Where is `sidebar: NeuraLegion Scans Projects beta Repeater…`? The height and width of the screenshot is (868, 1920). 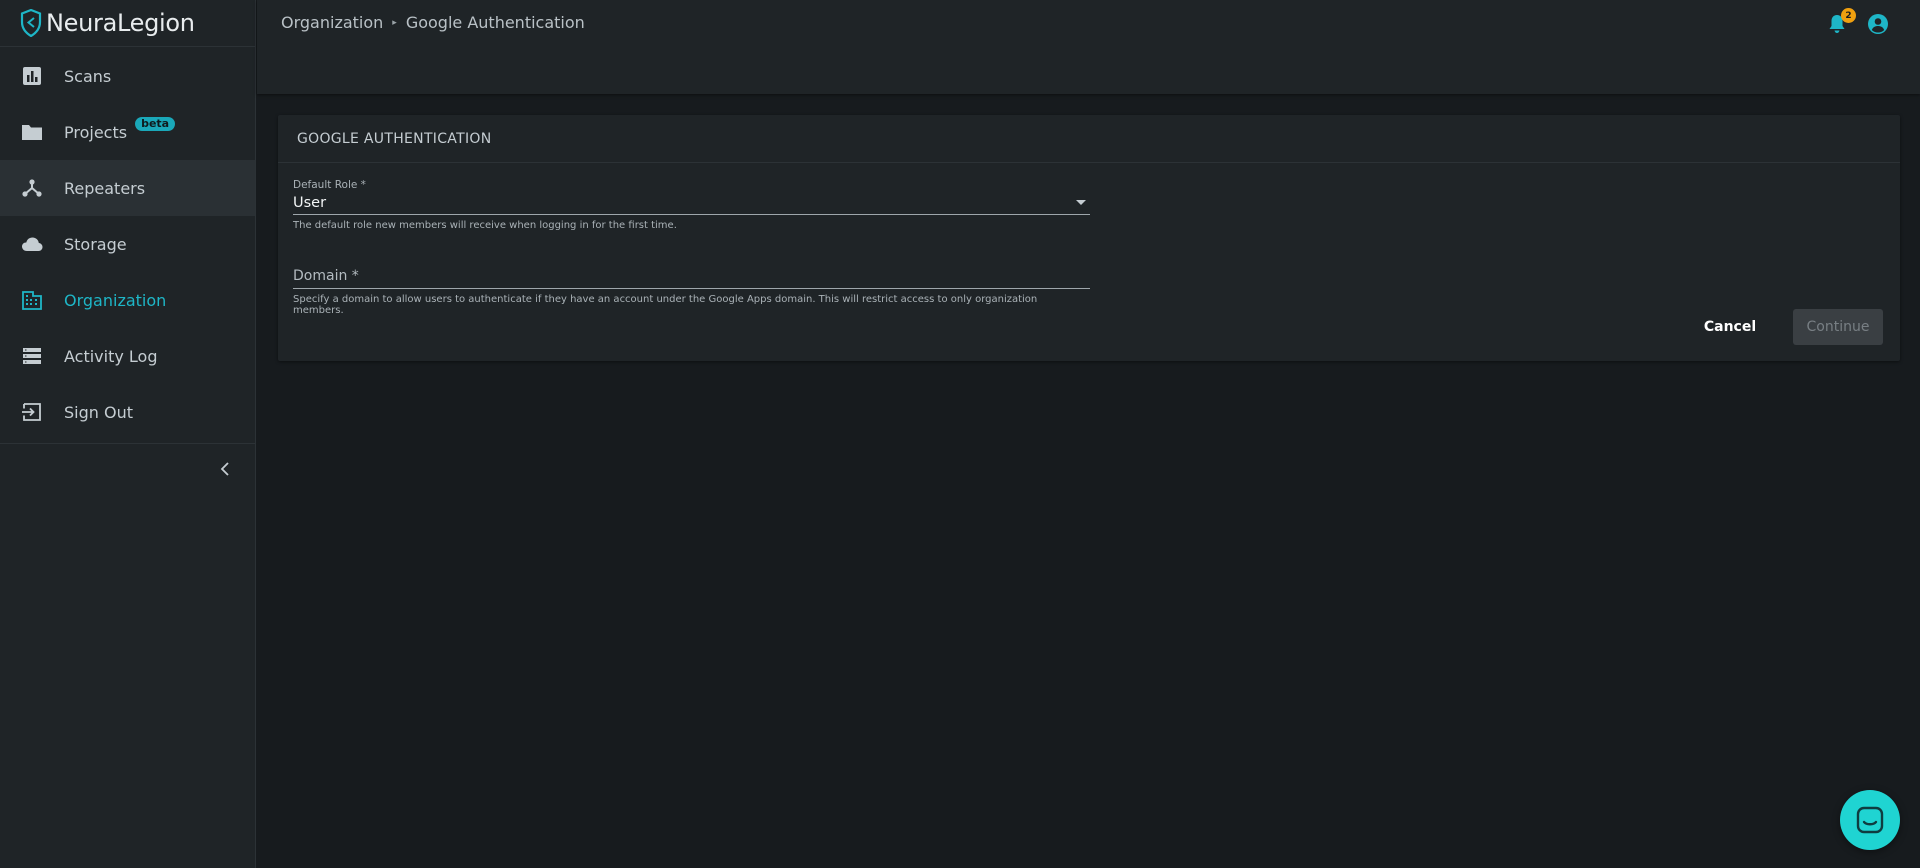
sidebar: NeuraLegion Scans Projects beta Repeater… is located at coordinates (128, 434).